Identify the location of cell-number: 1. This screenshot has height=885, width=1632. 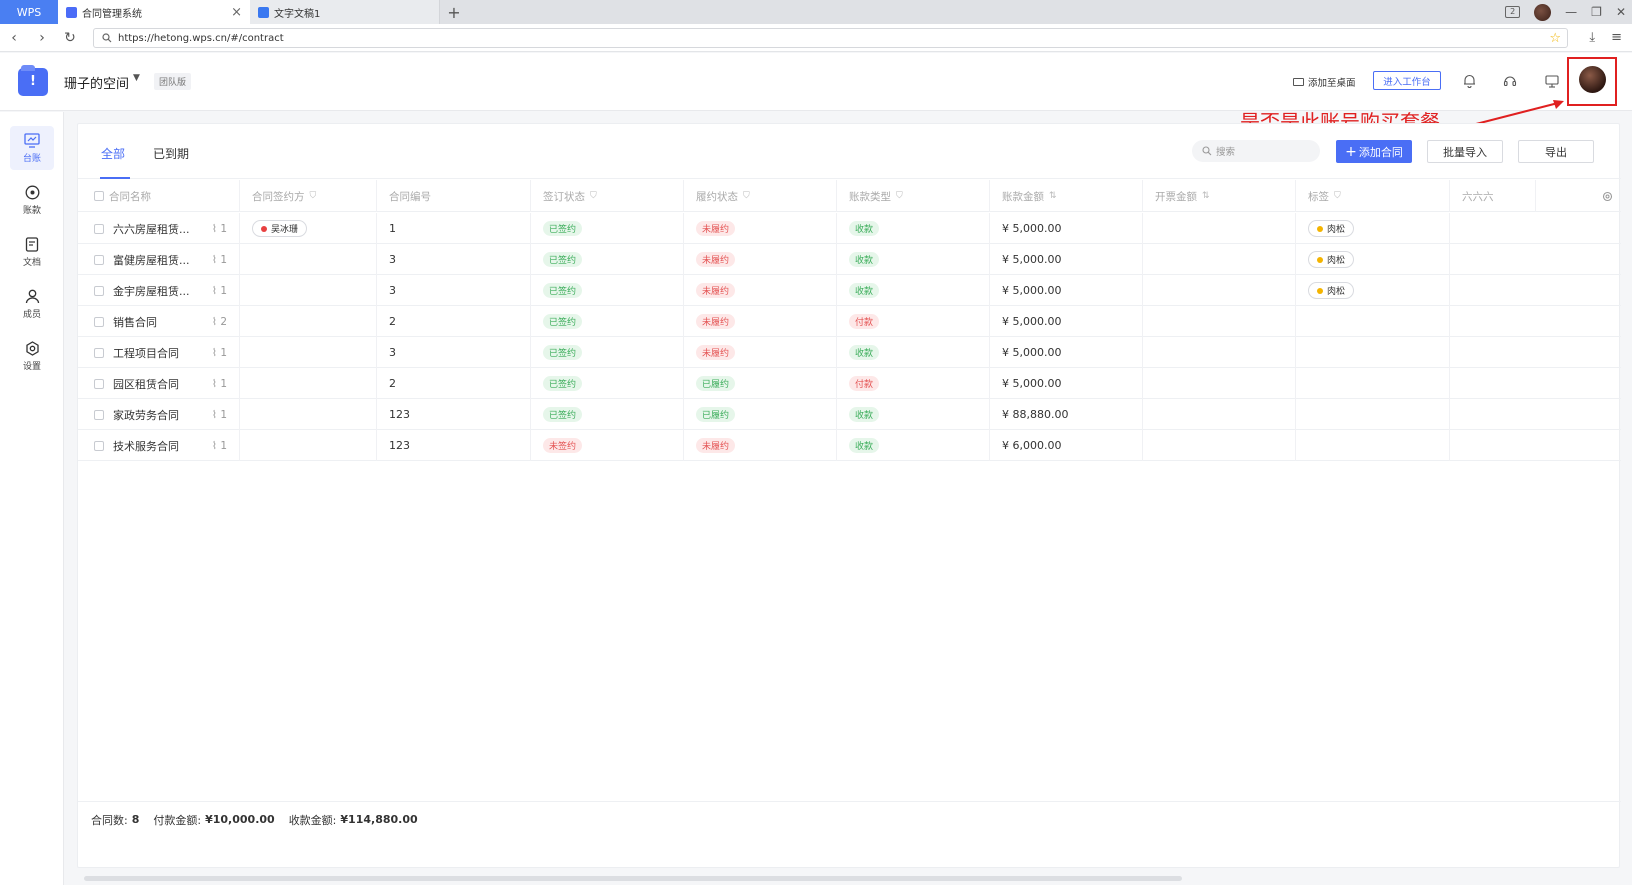
(454, 228).